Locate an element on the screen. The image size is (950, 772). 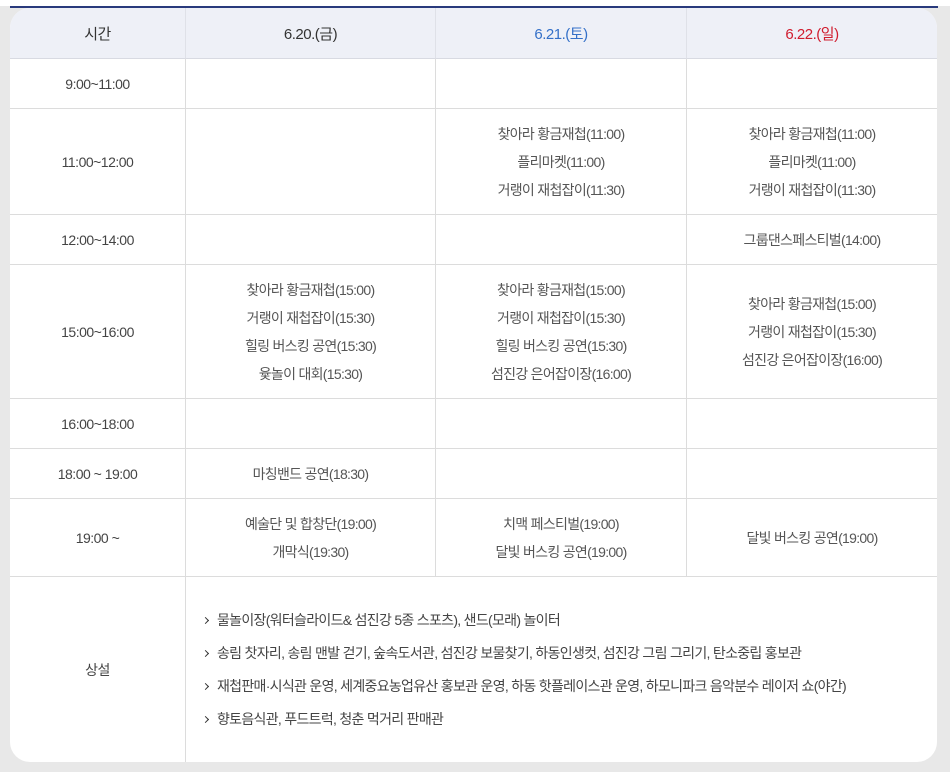
event-item: 윷놀이 대회(15:30) is located at coordinates (310, 373).